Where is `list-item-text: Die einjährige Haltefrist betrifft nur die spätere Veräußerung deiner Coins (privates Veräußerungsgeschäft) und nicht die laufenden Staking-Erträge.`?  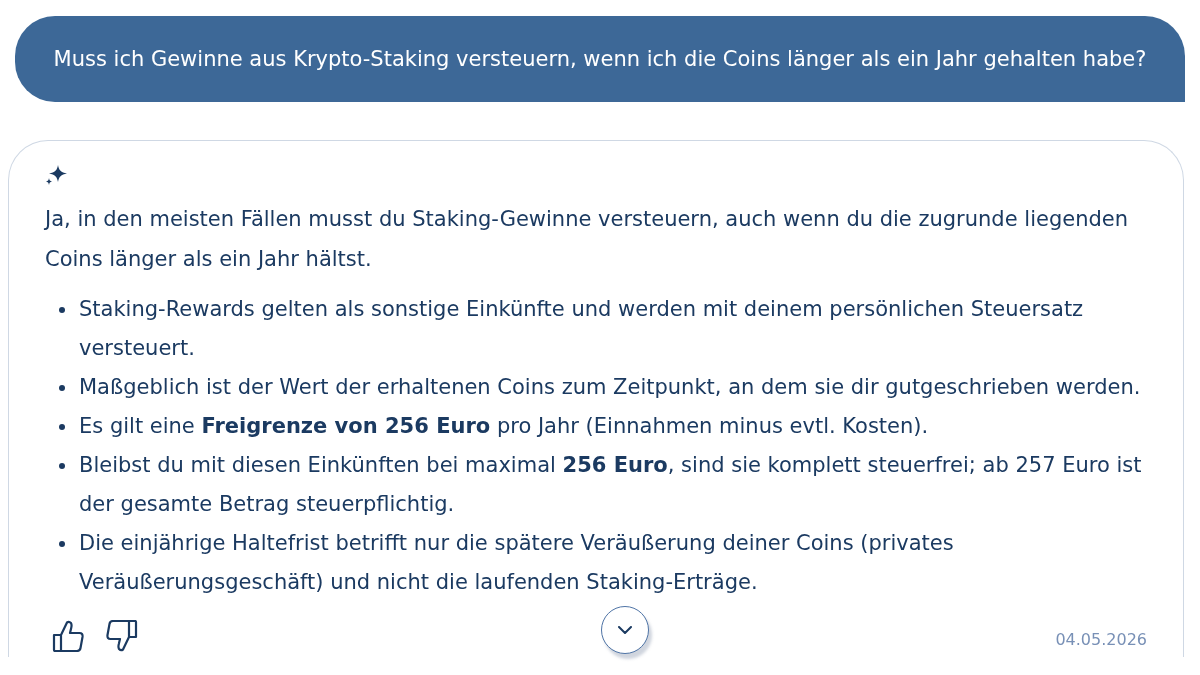 list-item-text: Die einjährige Haltefrist betrifft nur die spätere Veräußerung deiner Coins (privates Veräußerungsgeschäft) und nicht die laufenden Staking-Erträge. is located at coordinates (517, 563).